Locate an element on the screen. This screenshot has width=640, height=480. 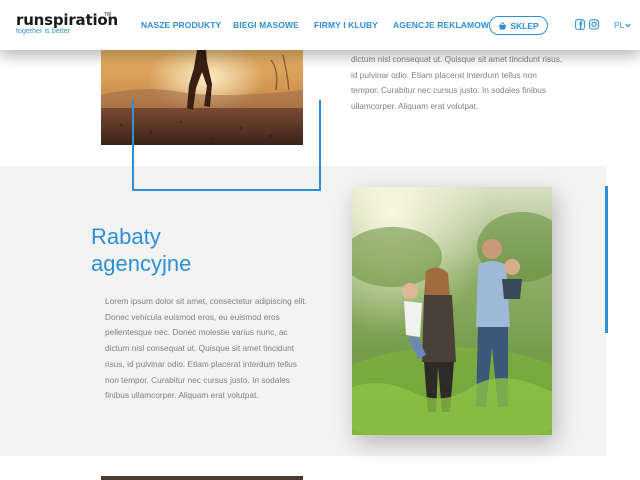
logo-trademark: TM is located at coordinates (108, 15).